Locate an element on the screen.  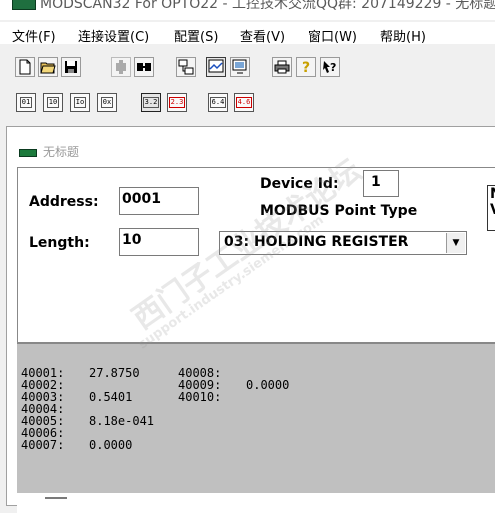
point-type-label: MODBUS Point Type is located at coordinates (339, 211).